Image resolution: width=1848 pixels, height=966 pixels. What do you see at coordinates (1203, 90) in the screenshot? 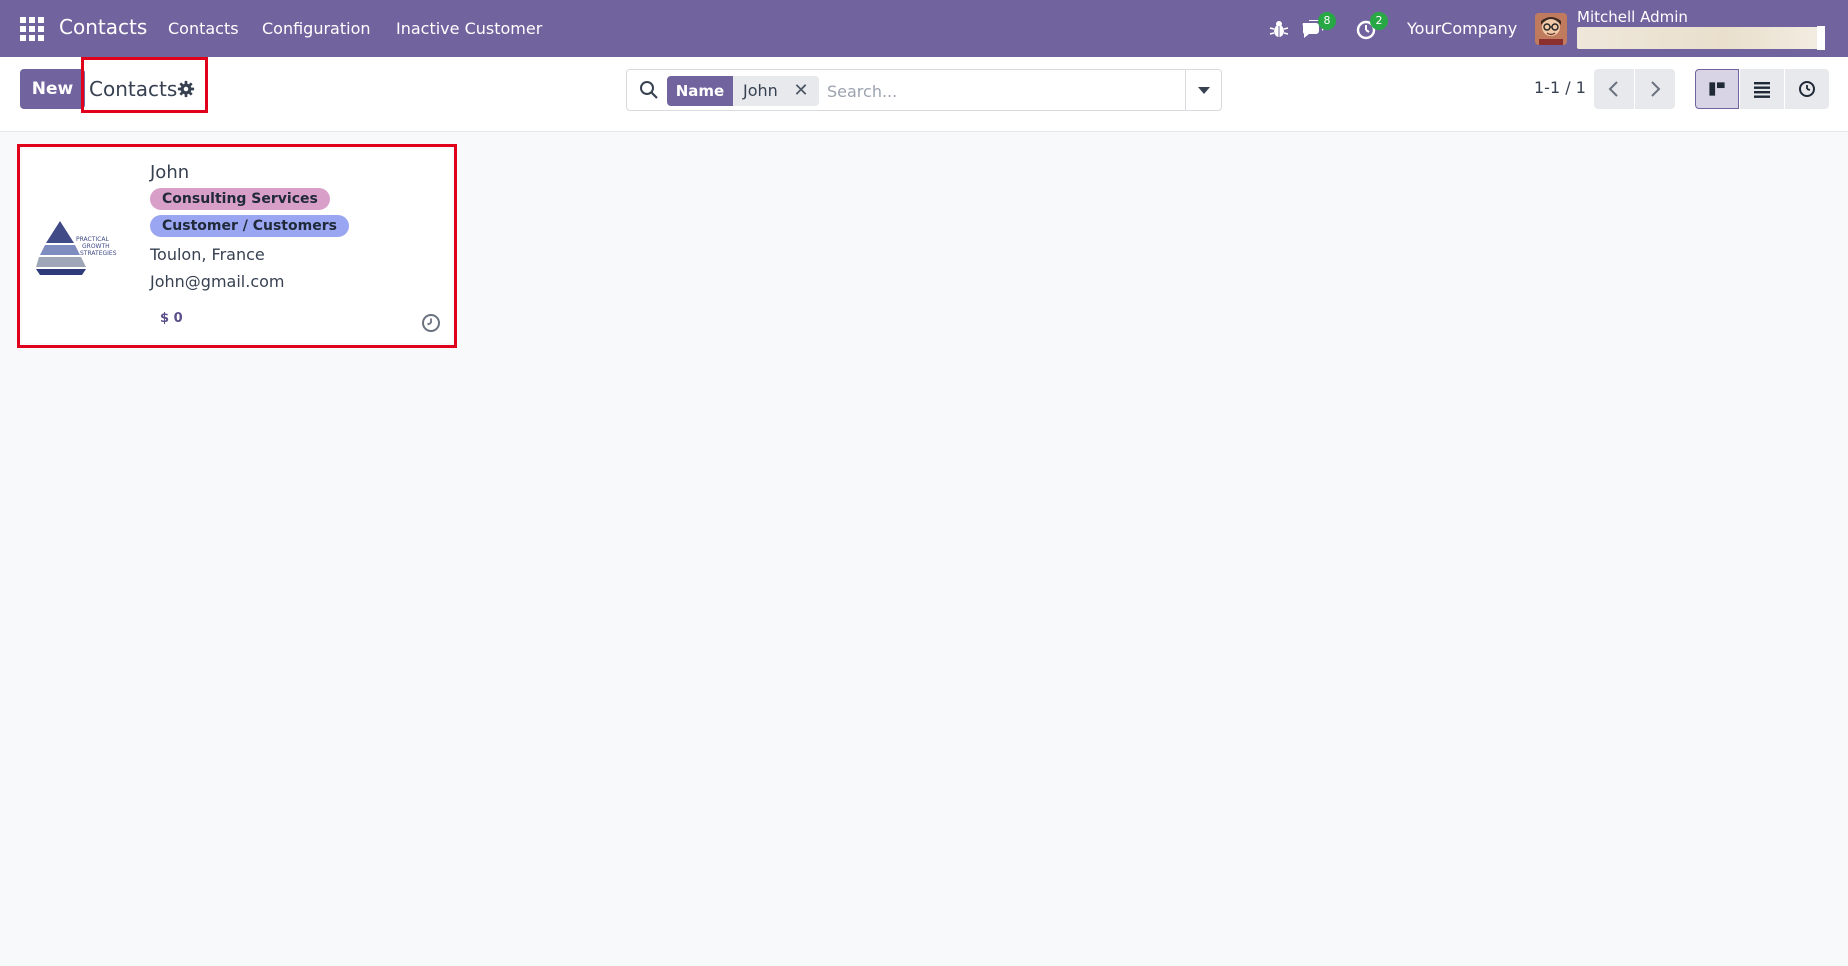
I see `search-options-toggle` at bounding box center [1203, 90].